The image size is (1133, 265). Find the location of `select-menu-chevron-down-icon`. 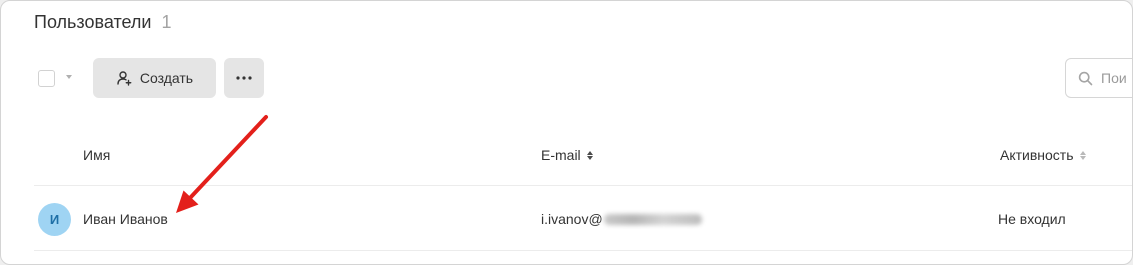

select-menu-chevron-down-icon is located at coordinates (69, 77).